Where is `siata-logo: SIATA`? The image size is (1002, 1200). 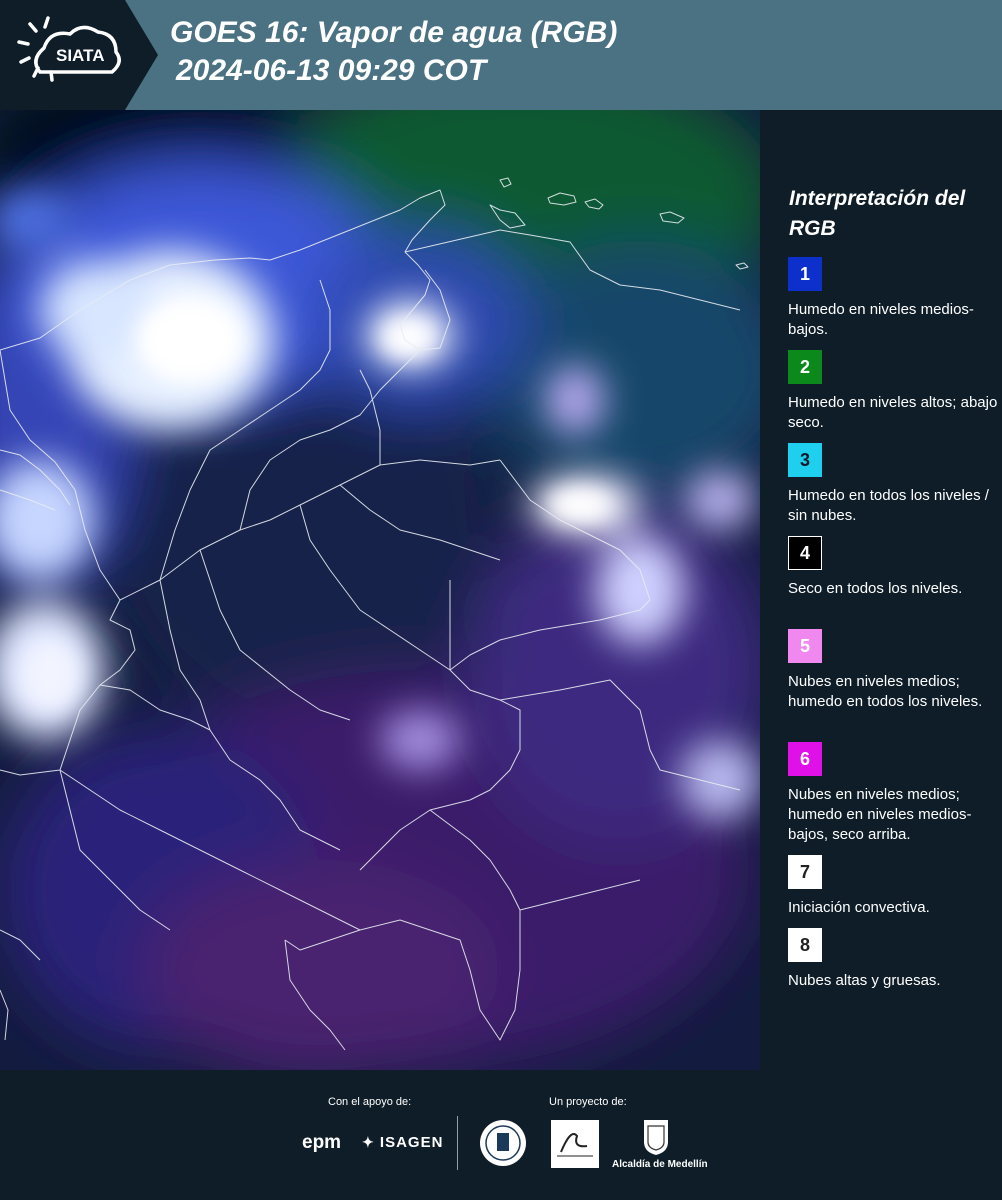 siata-logo: SIATA is located at coordinates (79, 55).